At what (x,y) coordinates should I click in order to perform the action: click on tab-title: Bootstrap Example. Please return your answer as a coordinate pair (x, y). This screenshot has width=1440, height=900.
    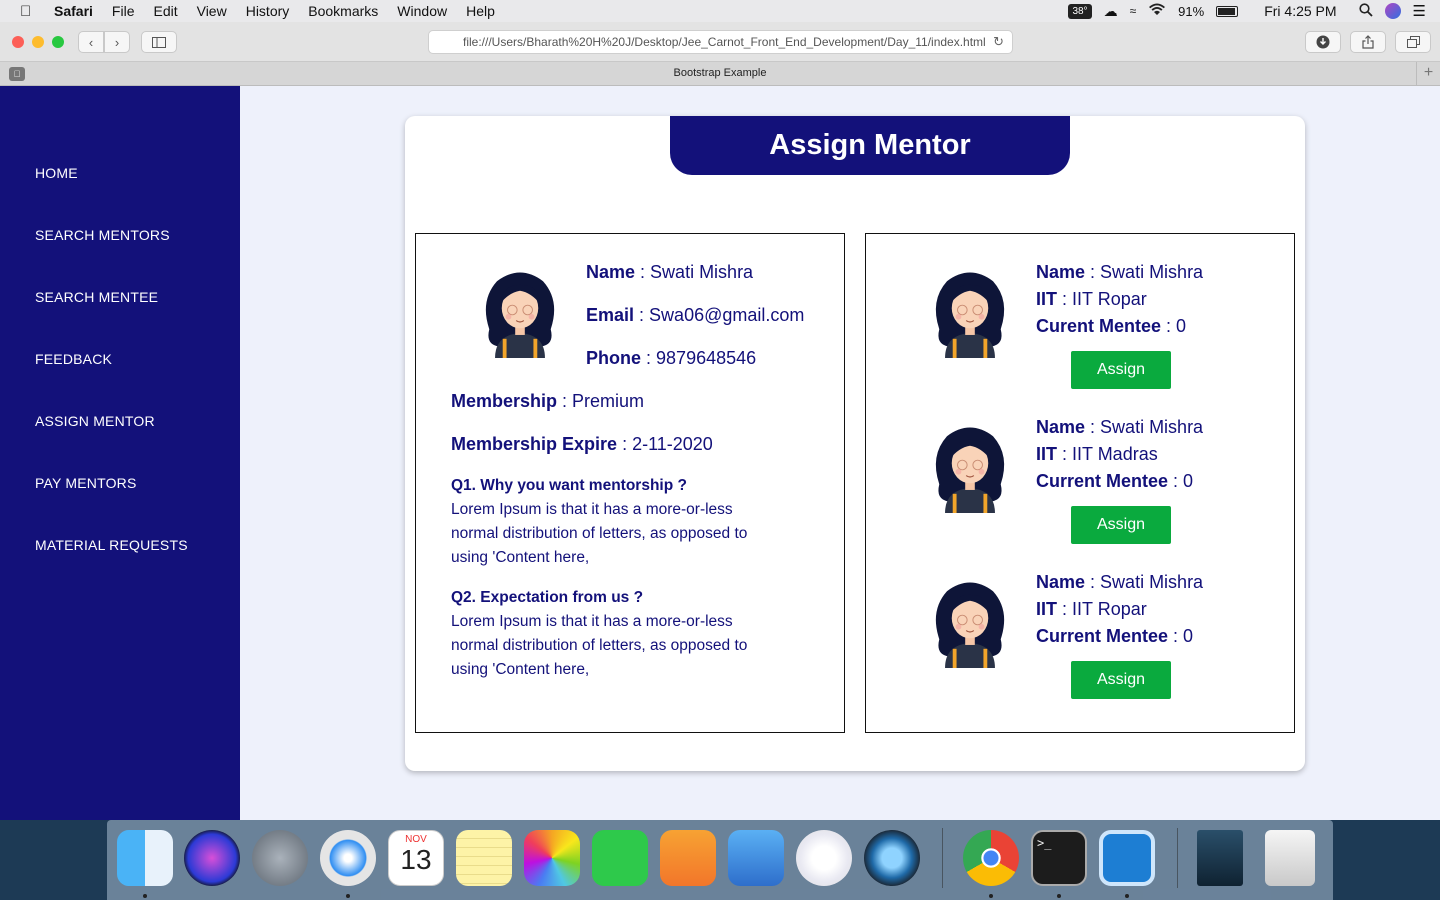
    Looking at the image, I should click on (720, 73).